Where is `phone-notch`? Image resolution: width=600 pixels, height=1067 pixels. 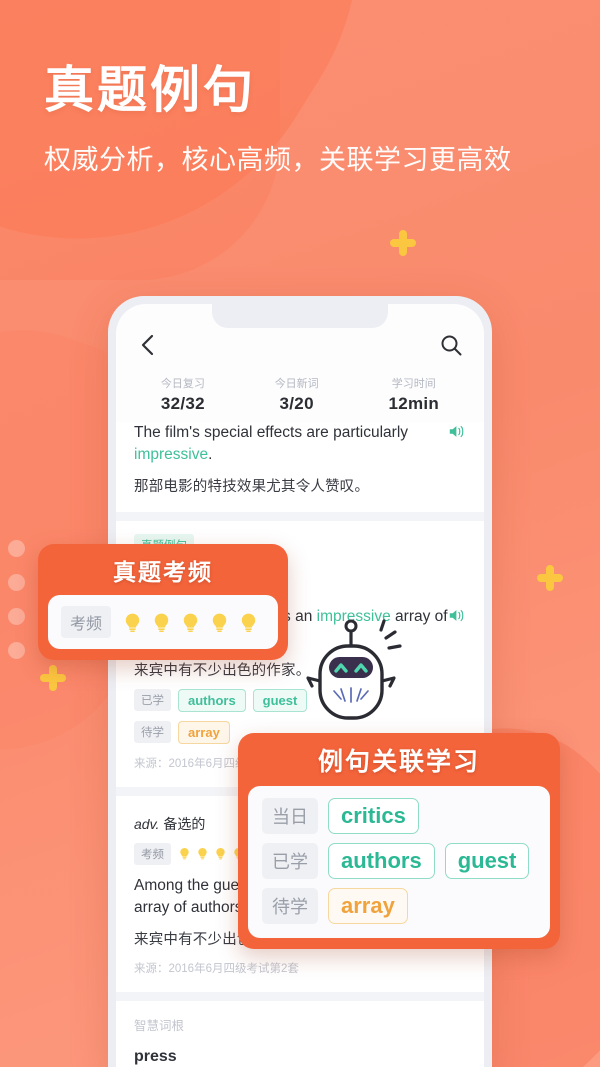
phone-notch is located at coordinates (300, 316).